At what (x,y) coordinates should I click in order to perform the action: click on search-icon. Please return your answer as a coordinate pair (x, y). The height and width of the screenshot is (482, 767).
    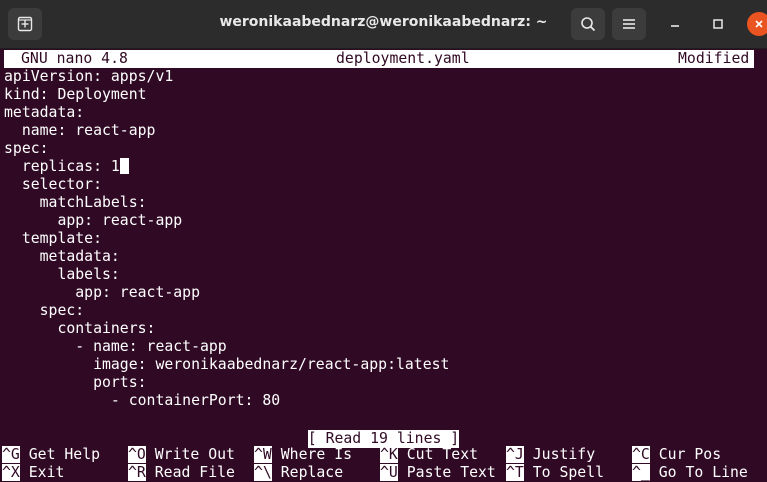
    Looking at the image, I should click on (588, 24).